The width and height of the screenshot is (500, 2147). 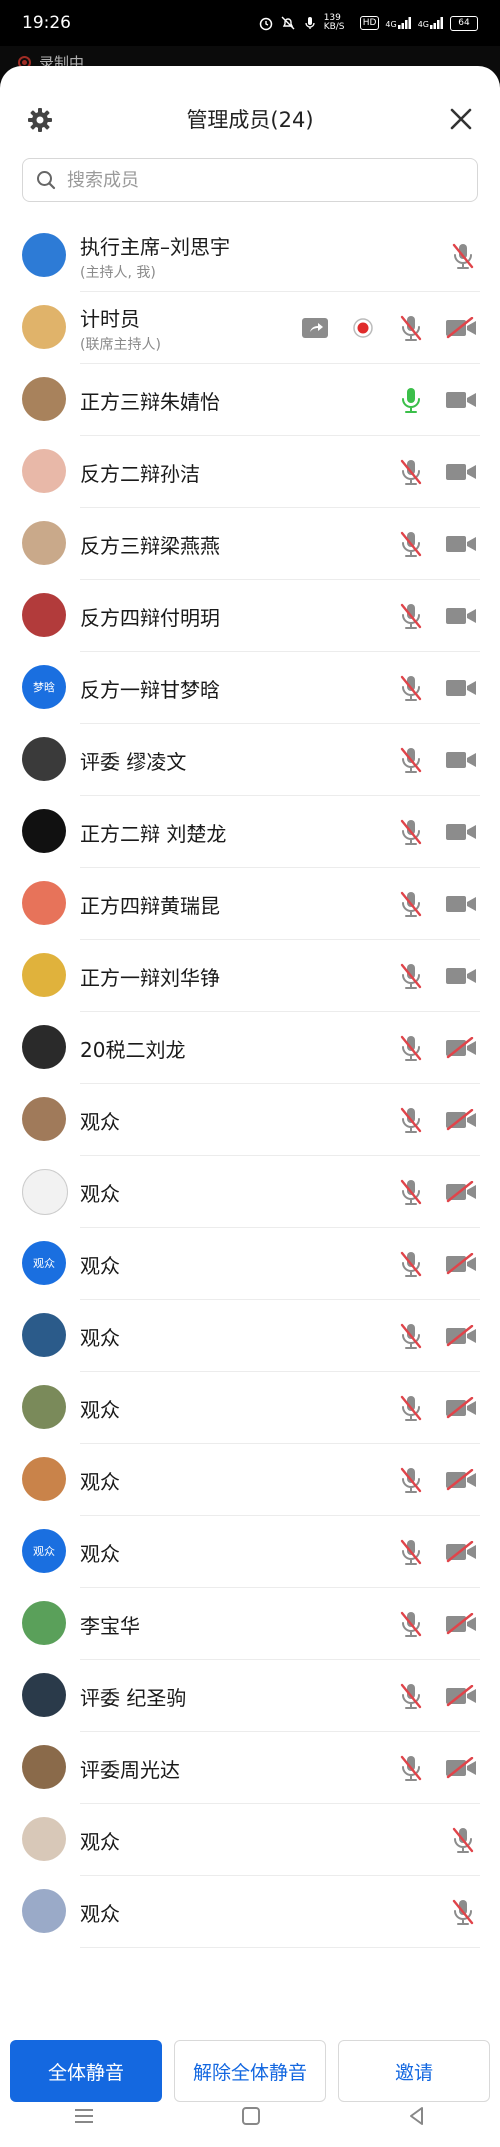 I want to click on status-icons: 139 KB/S HD 4G 4G 64, so click(x=368, y=23).